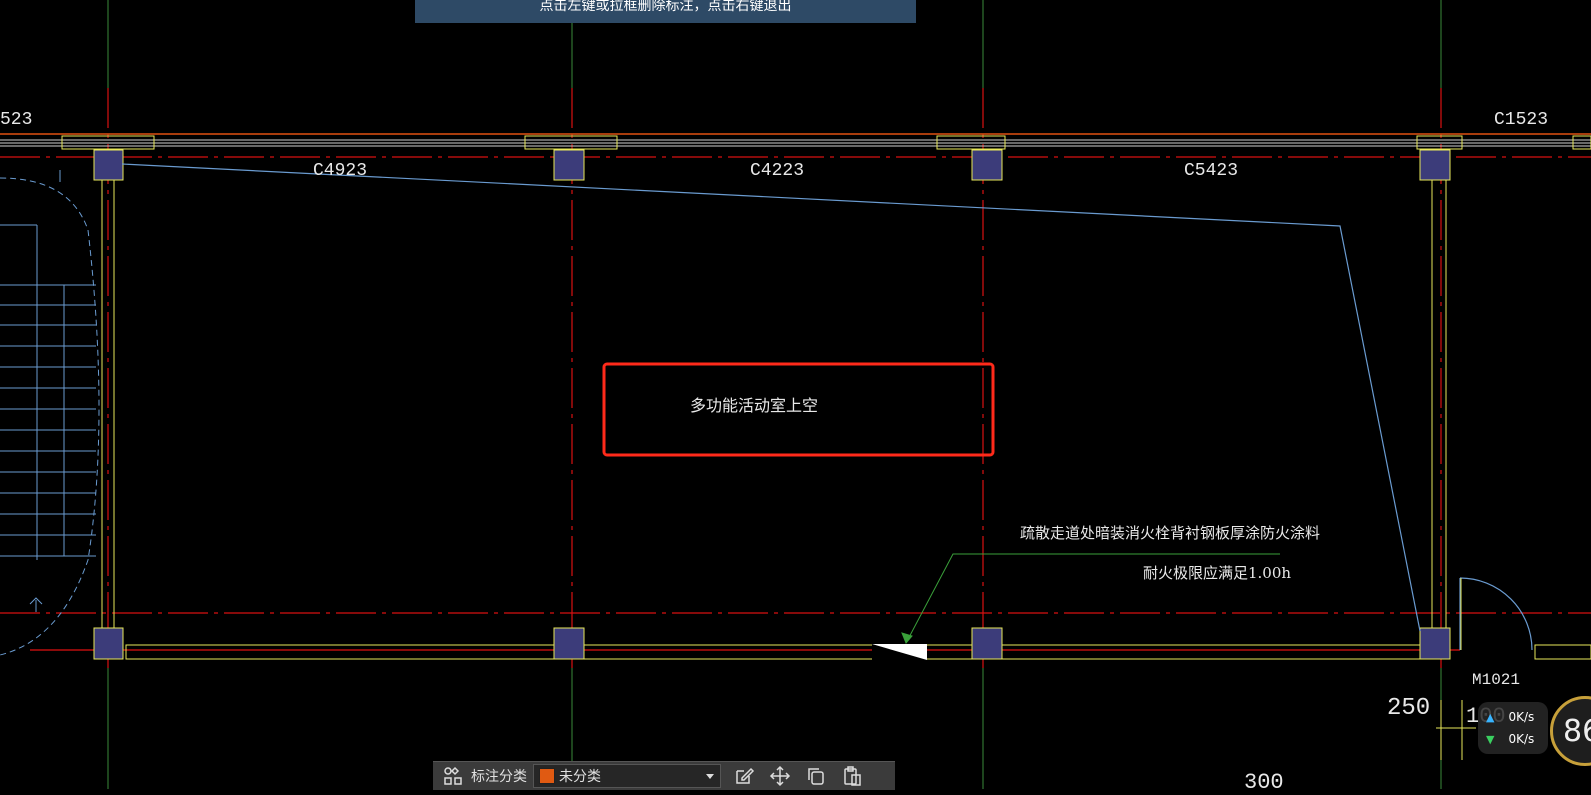  What do you see at coordinates (1513, 728) in the screenshot?
I see `network-speed-widget: ▲ 0K/s ▼ 0K/s` at bounding box center [1513, 728].